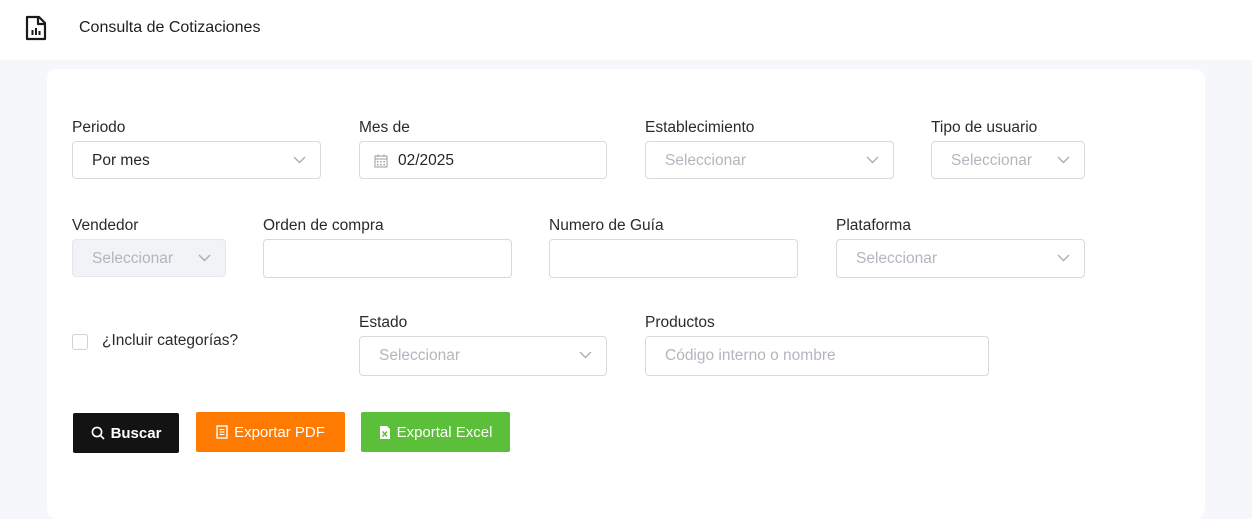 Image resolution: width=1252 pixels, height=519 pixels. I want to click on search-button: Buscar, so click(126, 433).